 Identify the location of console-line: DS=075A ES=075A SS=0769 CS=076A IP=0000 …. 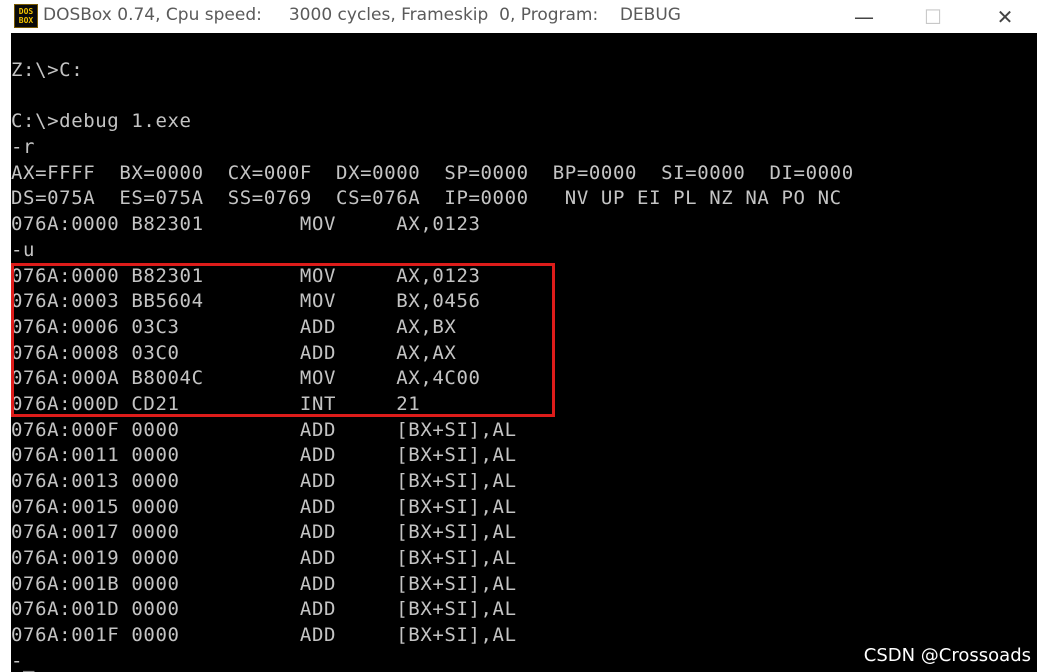
(426, 198).